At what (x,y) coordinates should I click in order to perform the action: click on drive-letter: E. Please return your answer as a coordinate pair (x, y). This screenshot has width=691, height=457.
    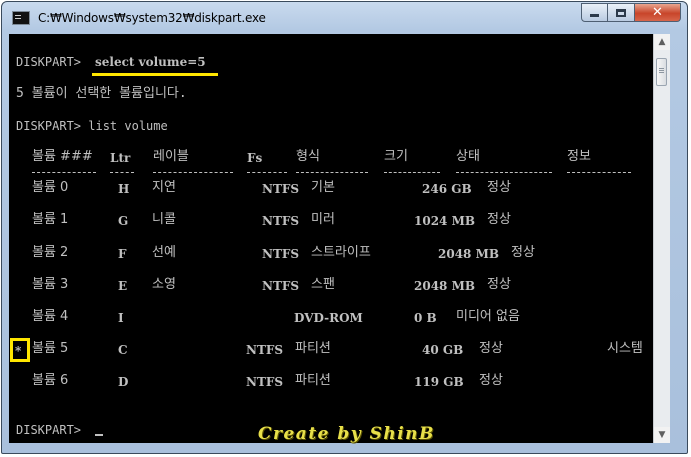
    Looking at the image, I should click on (123, 286).